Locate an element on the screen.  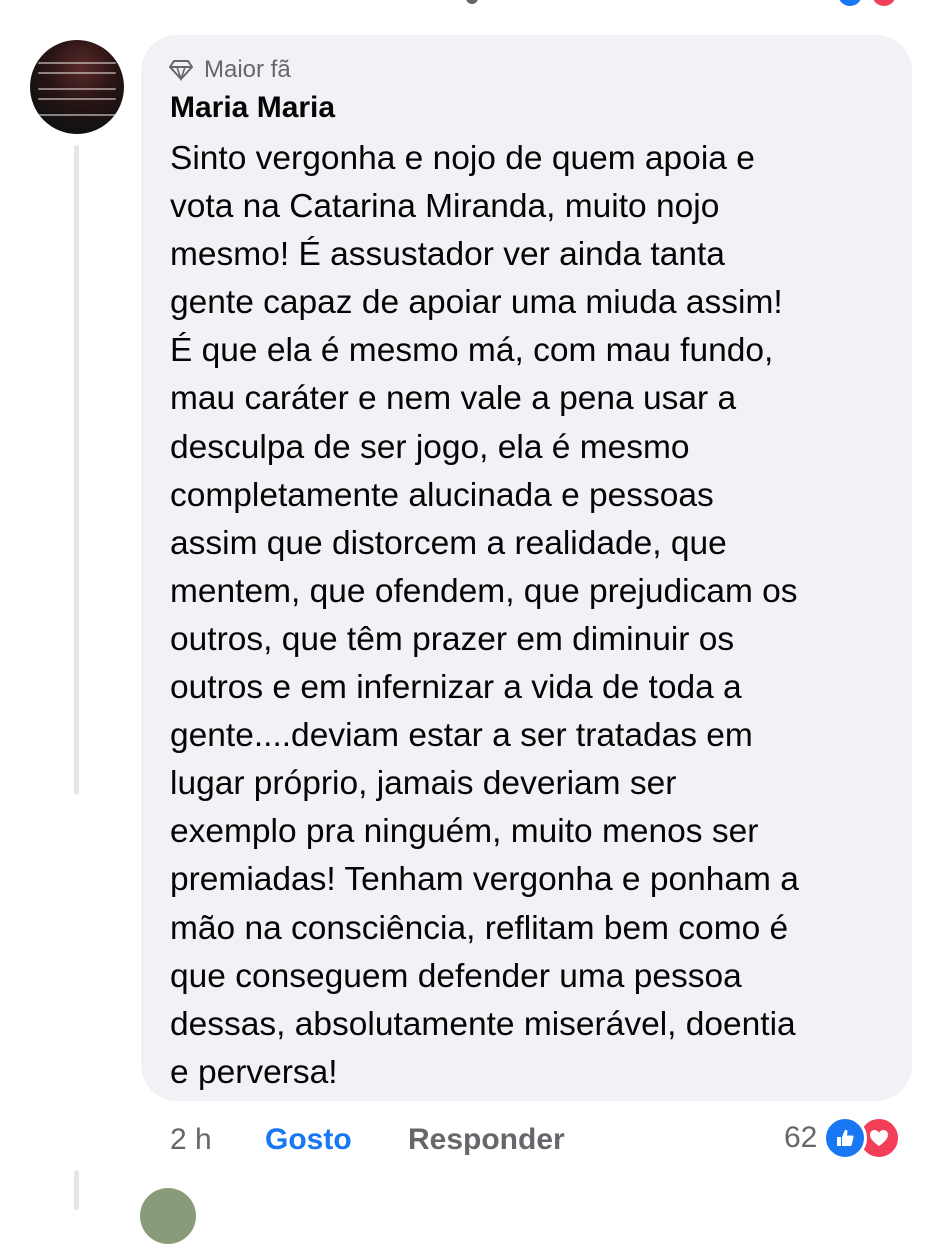
previous-love-reaction-icon is located at coordinates (884, 3).